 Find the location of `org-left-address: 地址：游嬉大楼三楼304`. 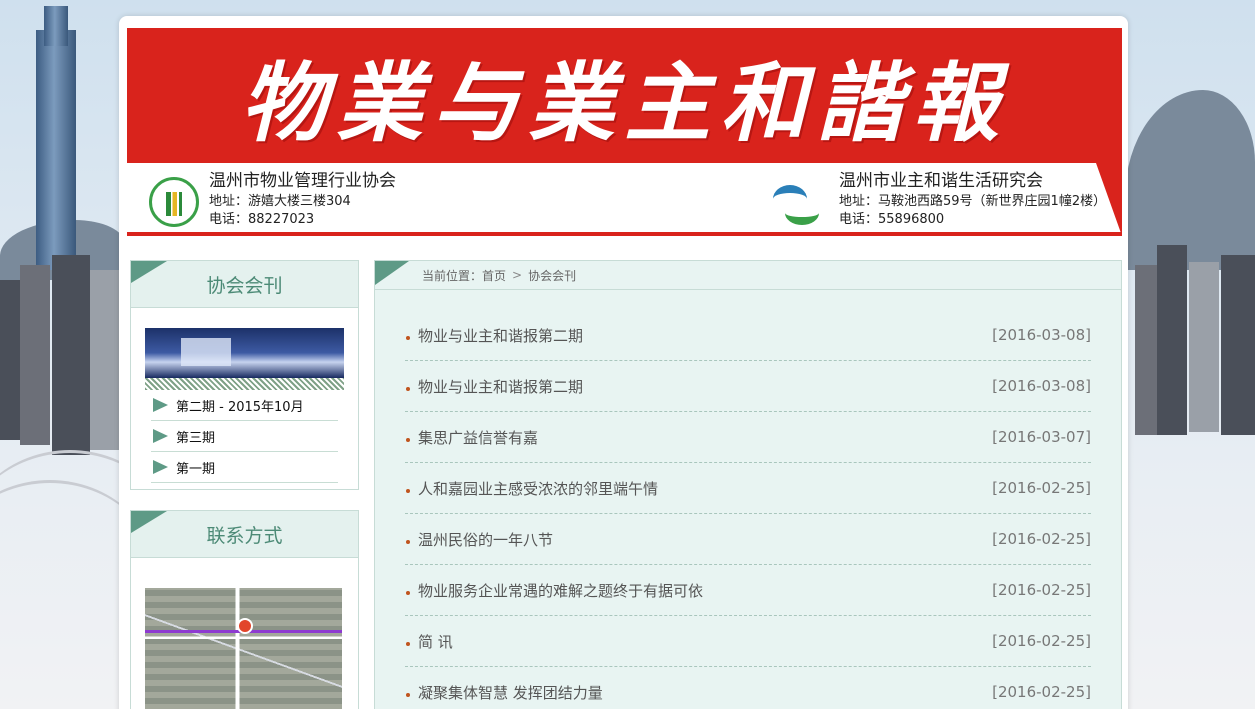

org-left-address: 地址：游嬉大楼三楼304 is located at coordinates (280, 201).